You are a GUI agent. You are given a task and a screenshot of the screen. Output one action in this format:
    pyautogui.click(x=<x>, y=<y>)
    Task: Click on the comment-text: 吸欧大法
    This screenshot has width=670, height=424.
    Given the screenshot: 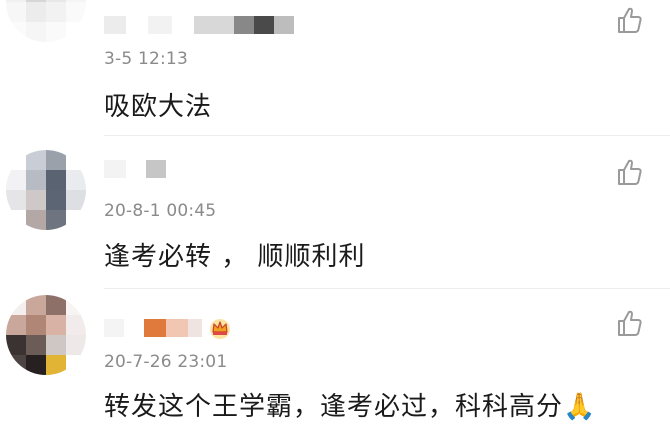 What is the action you would take?
    pyautogui.click(x=158, y=107)
    